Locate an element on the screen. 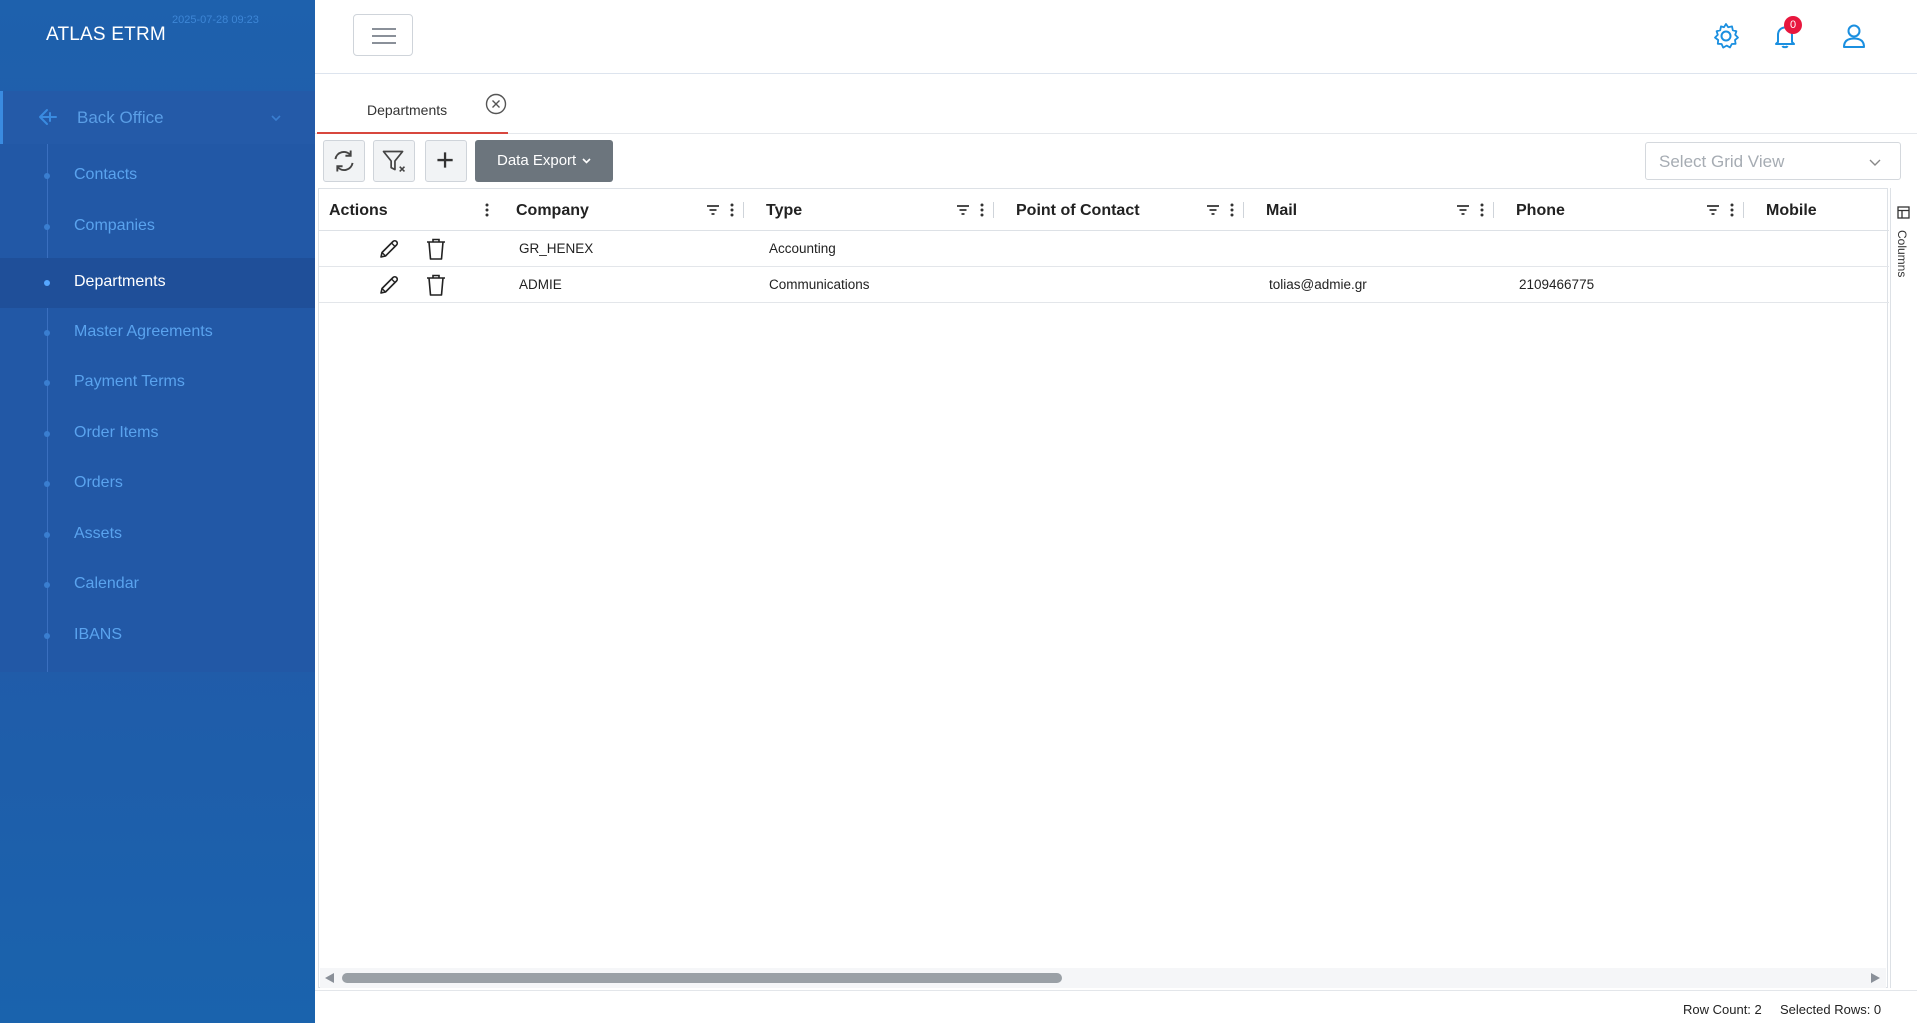 The image size is (1917, 1023). cell-phone: 2109466775 is located at coordinates (1557, 284).